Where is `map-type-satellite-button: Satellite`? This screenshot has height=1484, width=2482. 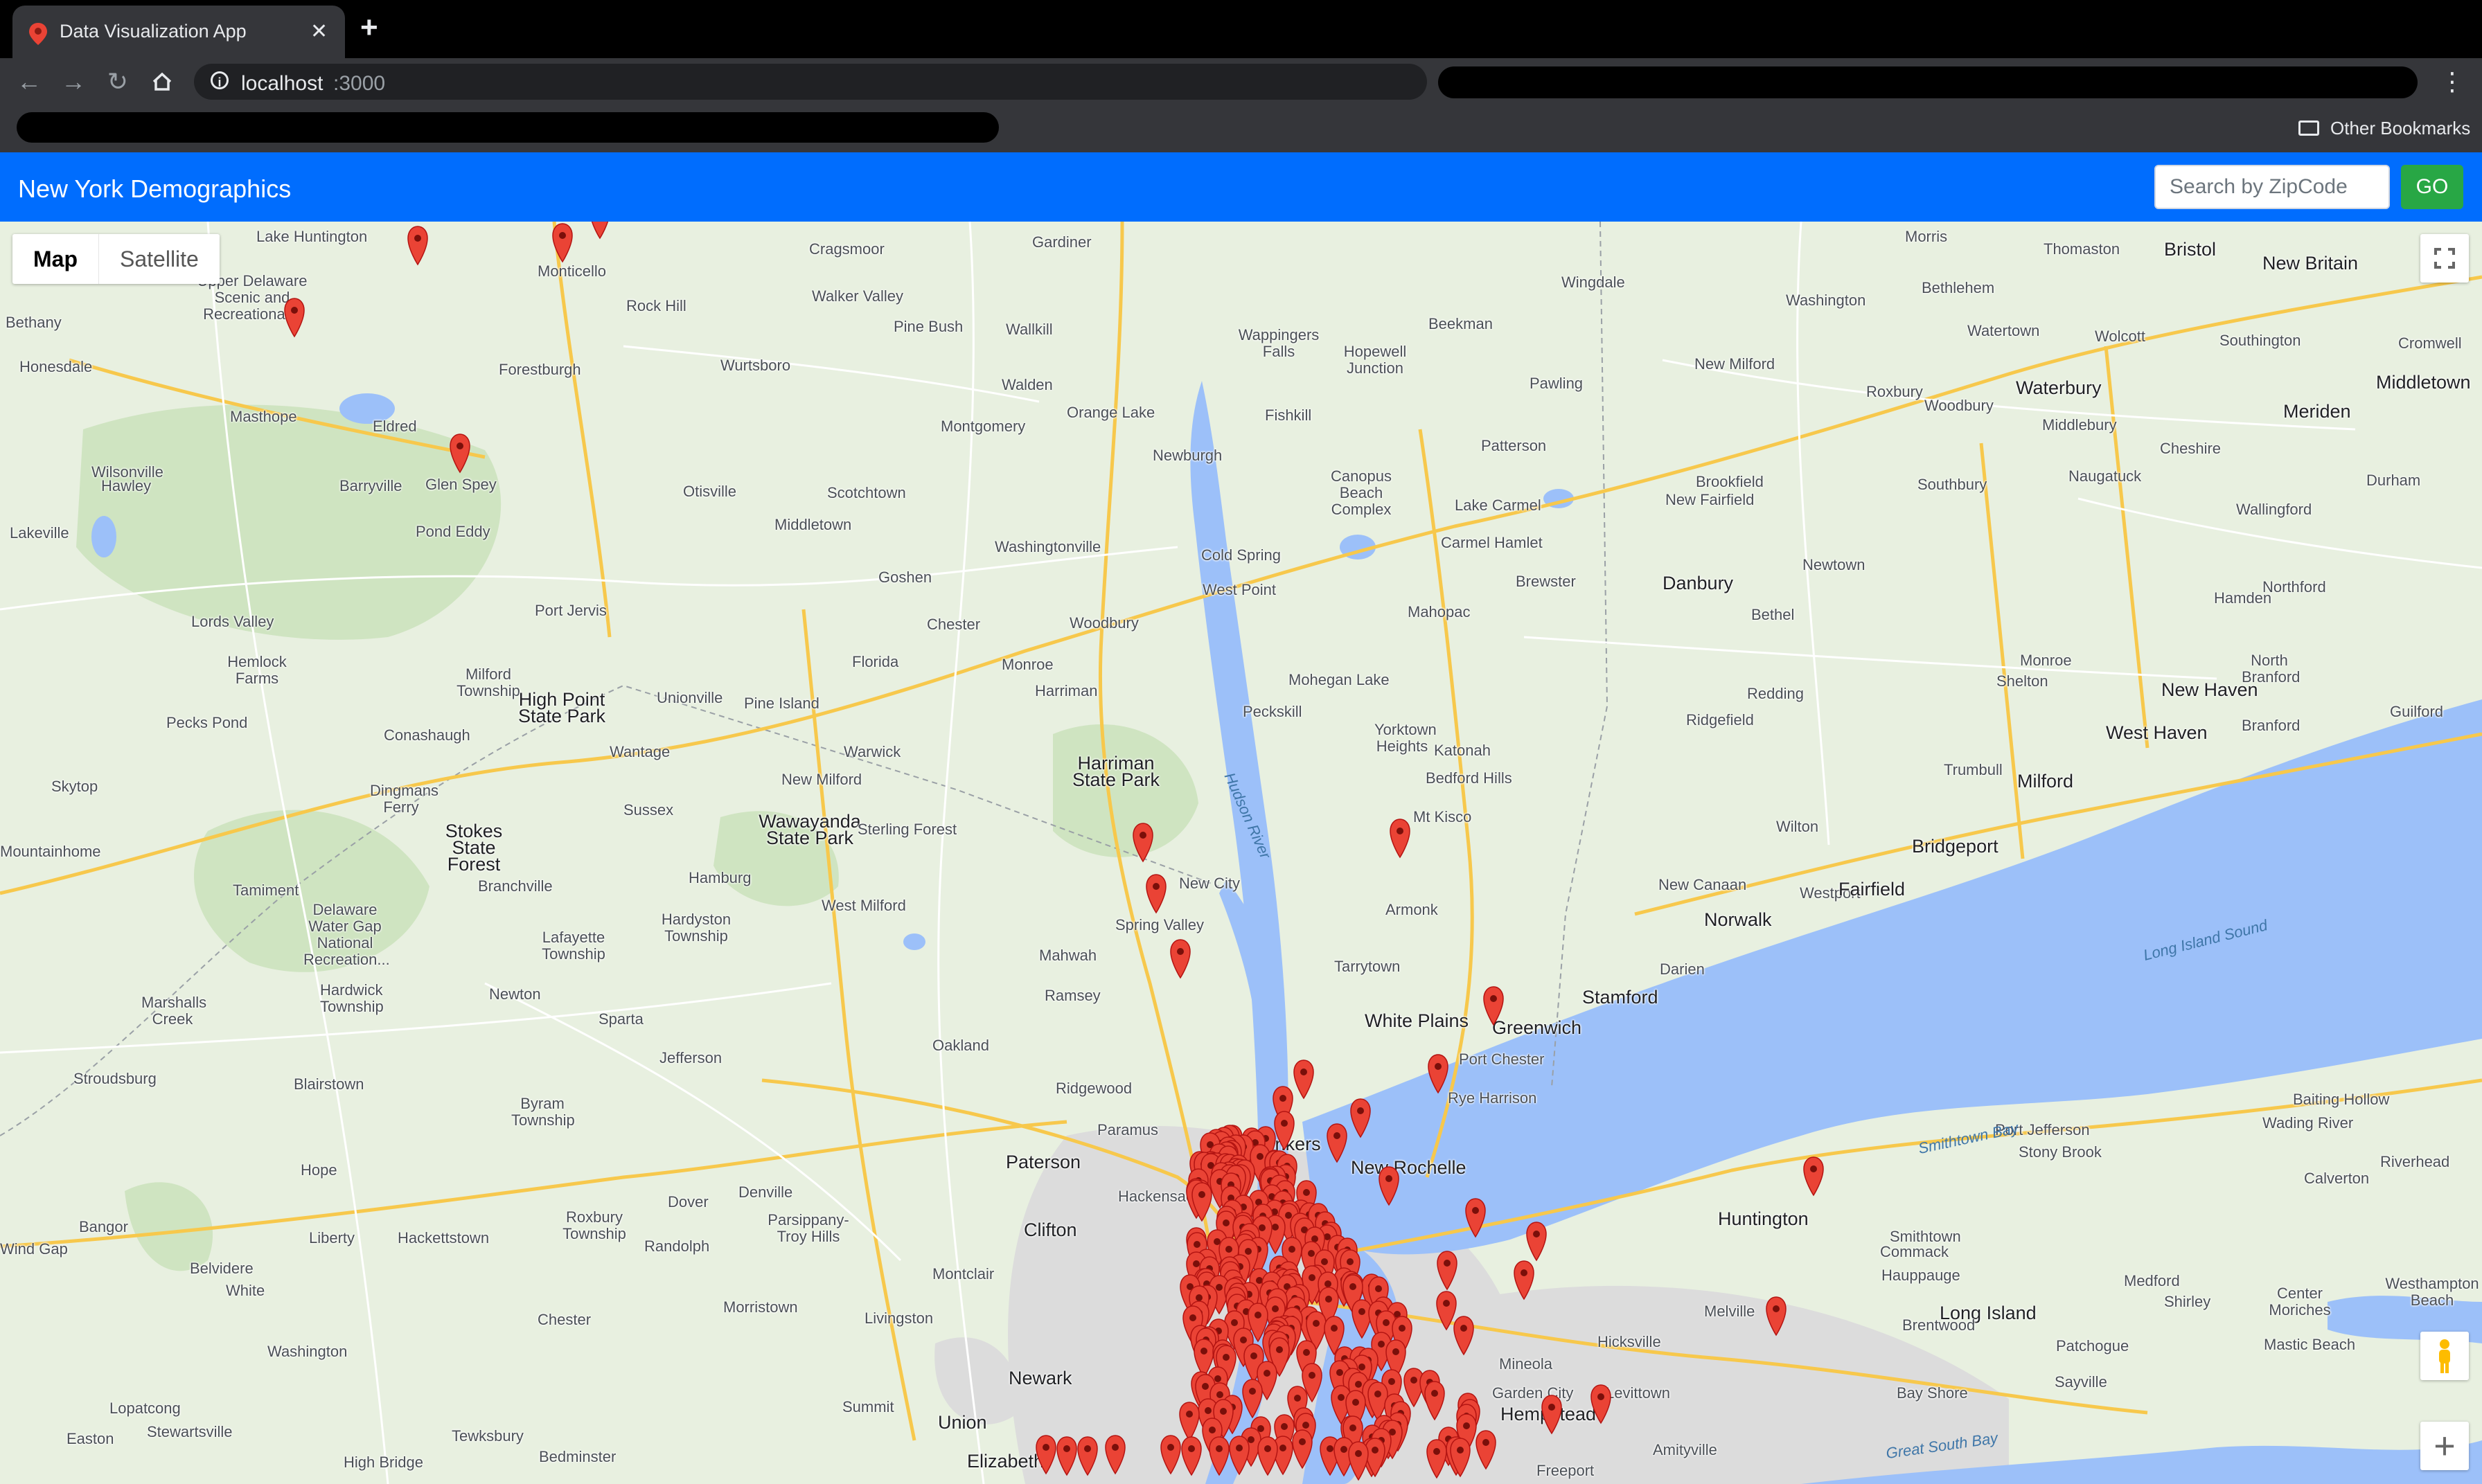
map-type-satellite-button: Satellite is located at coordinates (159, 259).